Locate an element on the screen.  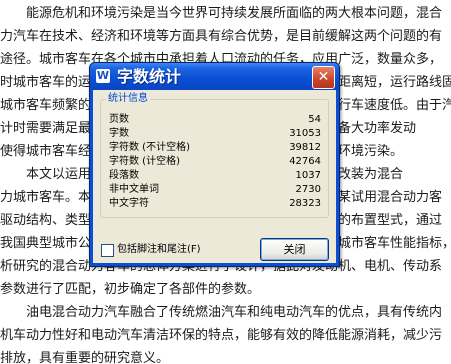
document-line: 油电混合动力汽车融合了传统燃油汽车和纯电动汽车的优点，具有传统内 is located at coordinates (234, 312).